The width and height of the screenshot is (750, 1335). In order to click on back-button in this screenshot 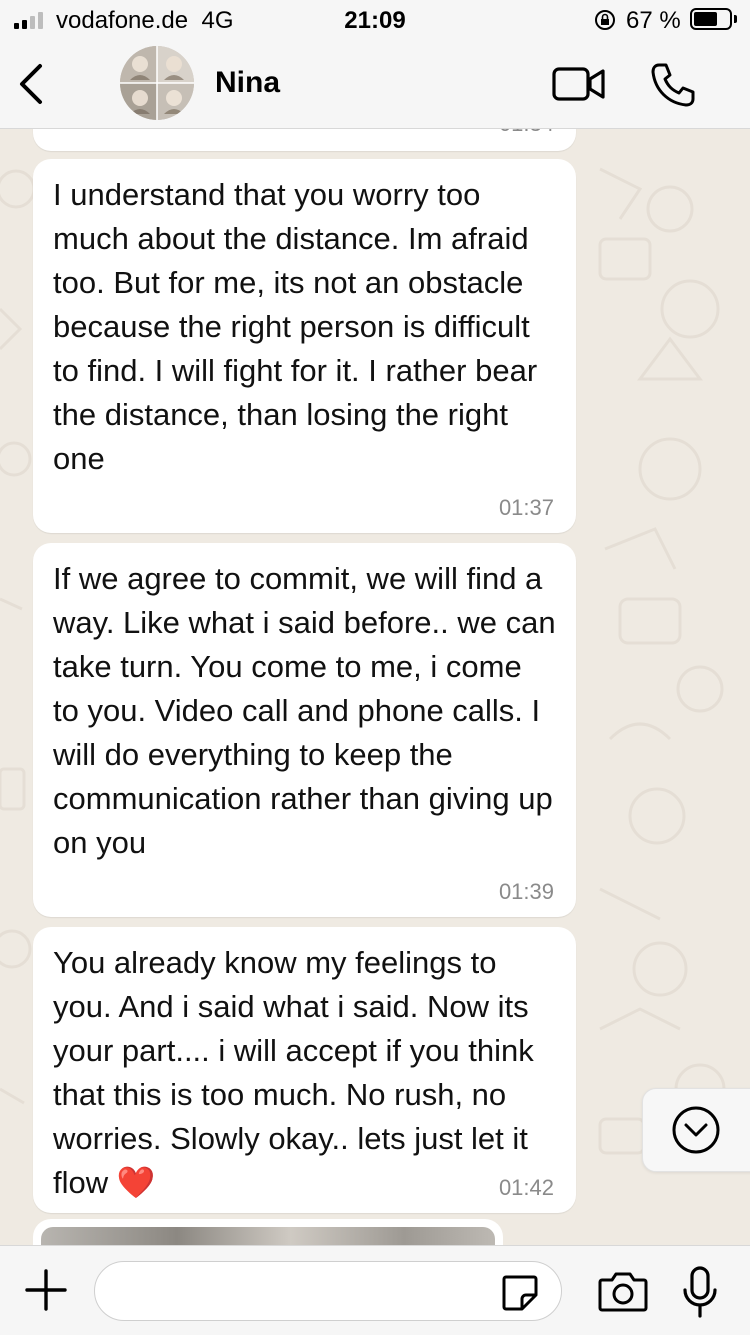, I will do `click(32, 84)`.